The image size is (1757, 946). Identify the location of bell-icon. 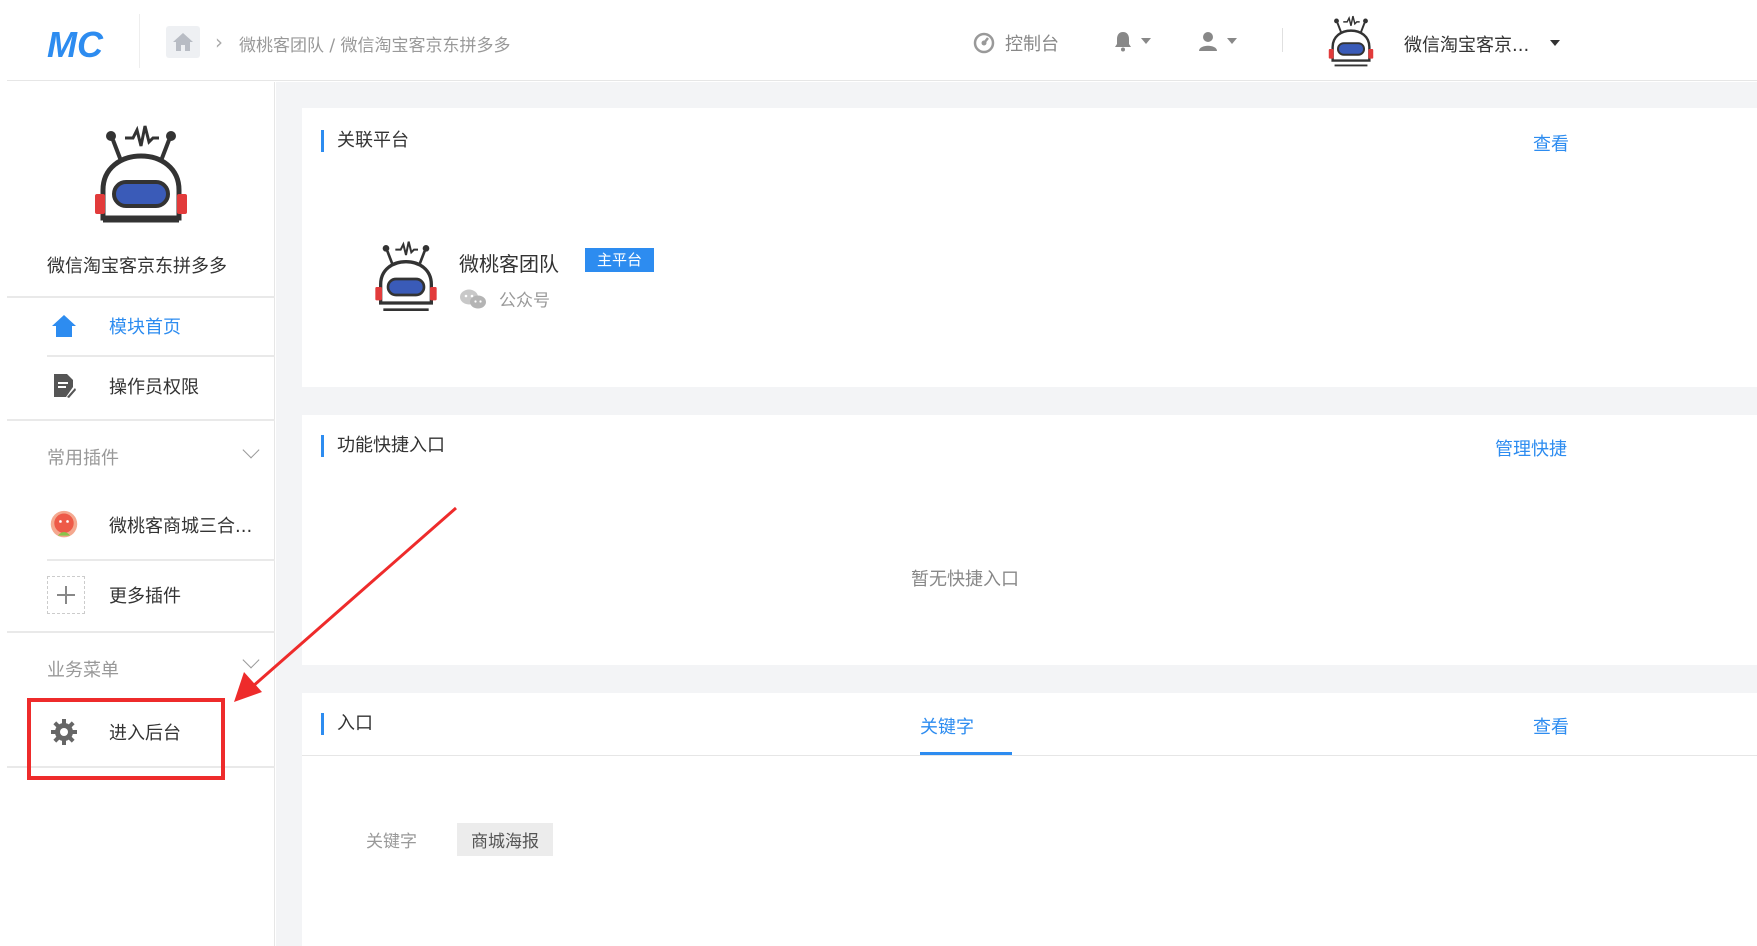
(1123, 42).